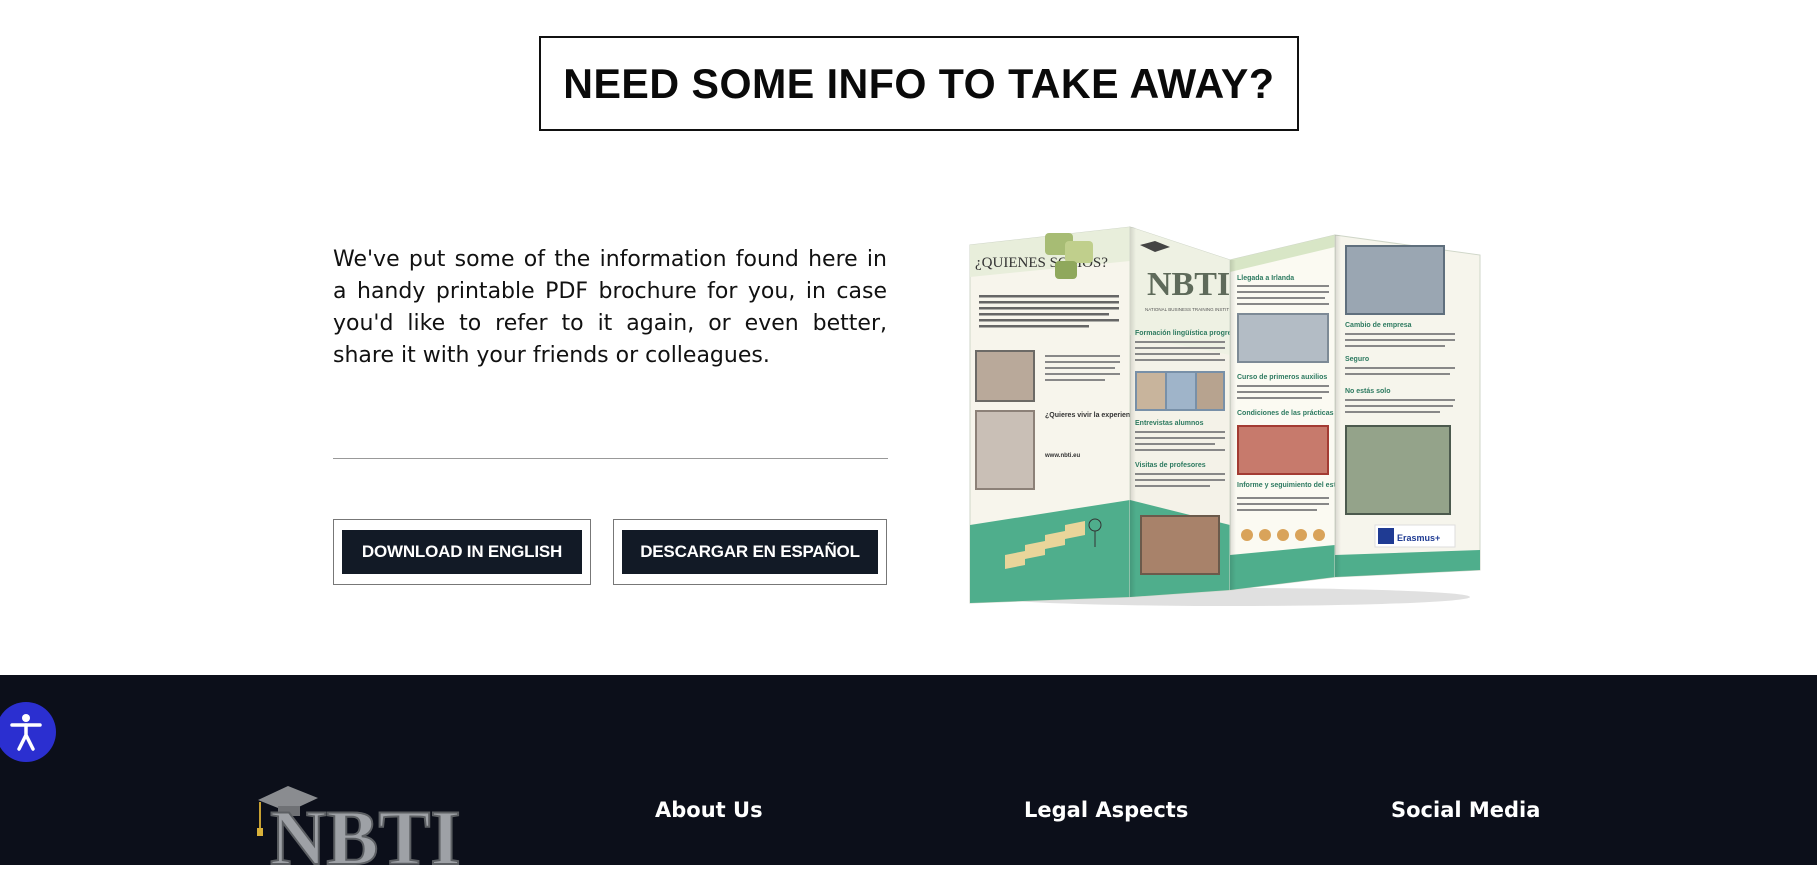 The image size is (1817, 869). What do you see at coordinates (365, 829) in the screenshot?
I see `footer-logo-text: NBTI` at bounding box center [365, 829].